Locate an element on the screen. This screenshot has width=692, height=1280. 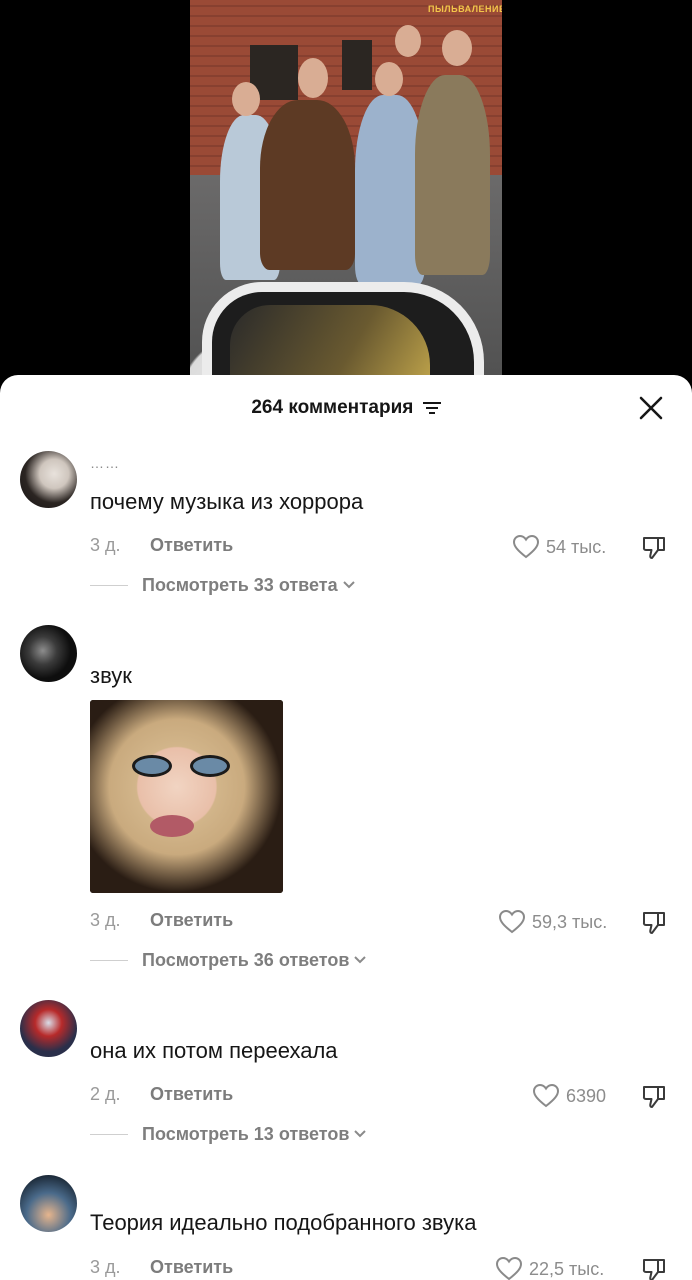
like-button: 6390 is located at coordinates (569, 1096).